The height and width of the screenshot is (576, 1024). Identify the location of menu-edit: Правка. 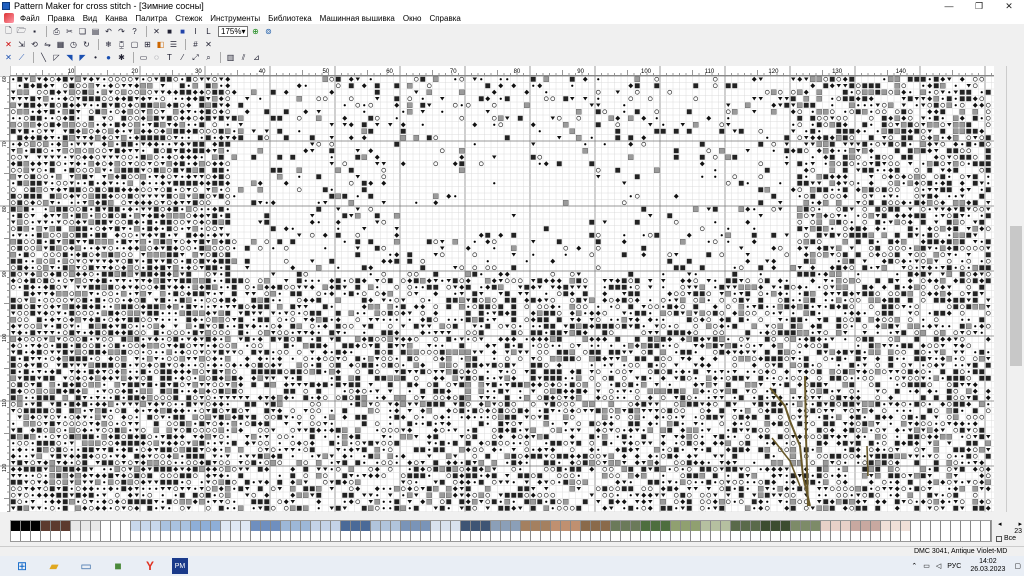
(61, 18).